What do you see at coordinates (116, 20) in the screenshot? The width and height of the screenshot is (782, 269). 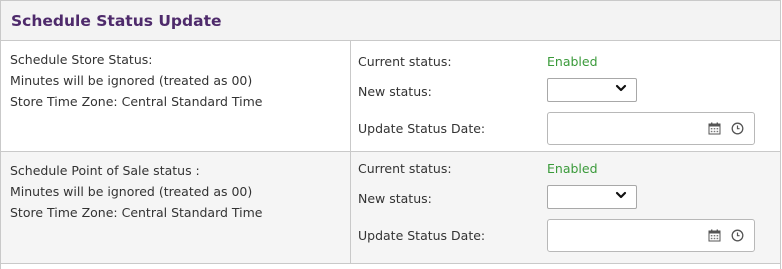 I see `panel-title: Schedule Status Update` at bounding box center [116, 20].